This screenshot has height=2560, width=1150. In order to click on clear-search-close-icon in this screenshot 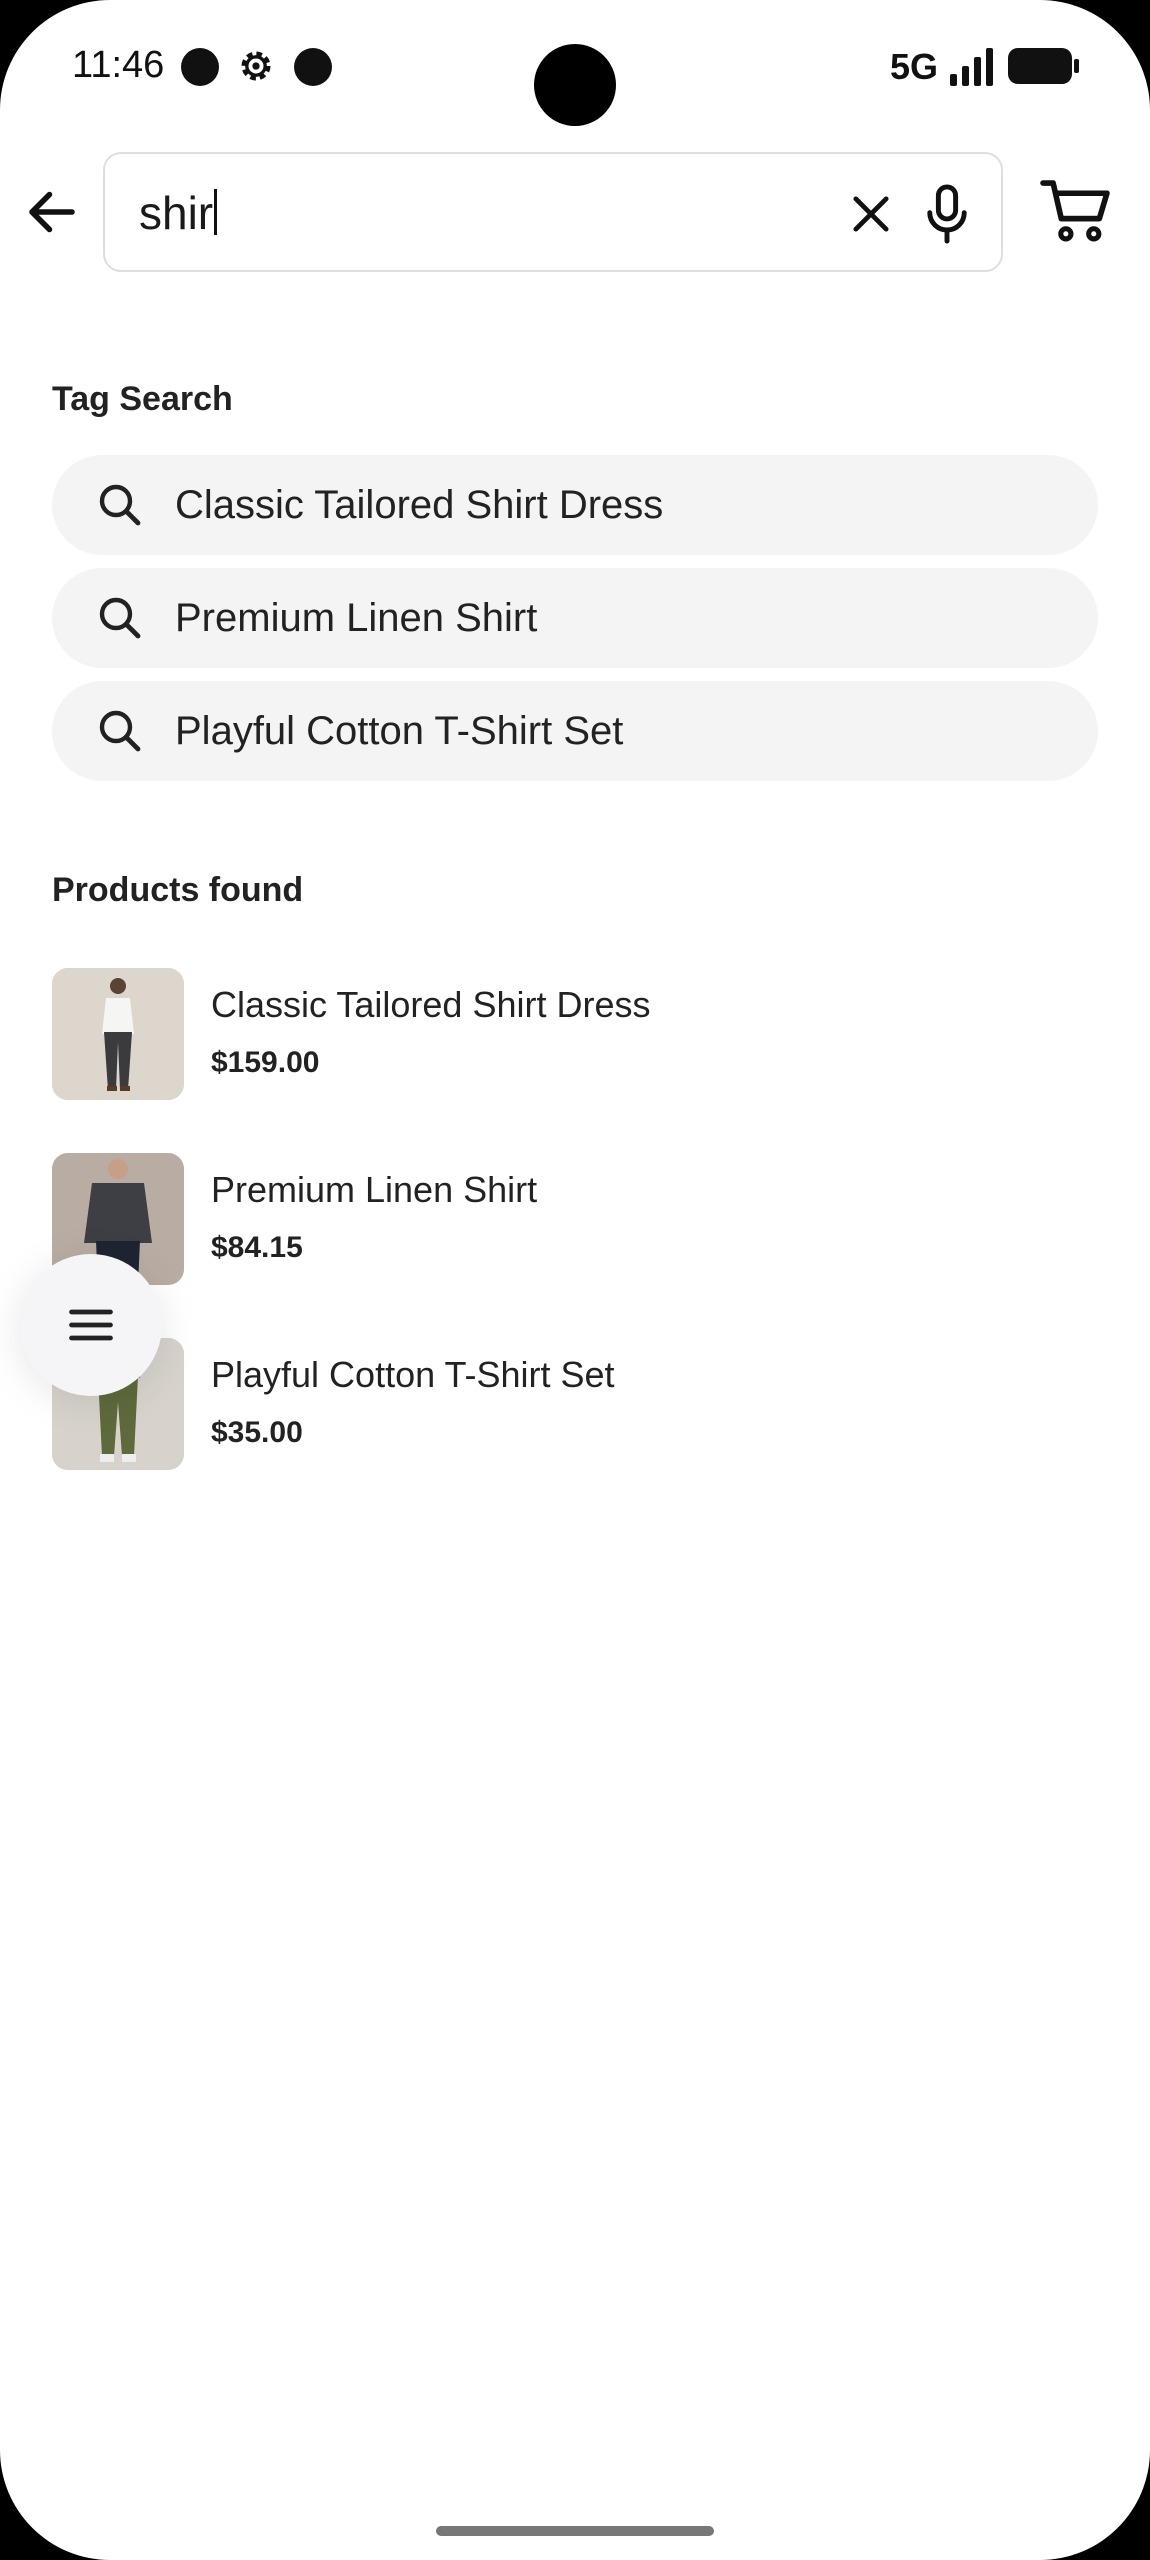, I will do `click(871, 214)`.